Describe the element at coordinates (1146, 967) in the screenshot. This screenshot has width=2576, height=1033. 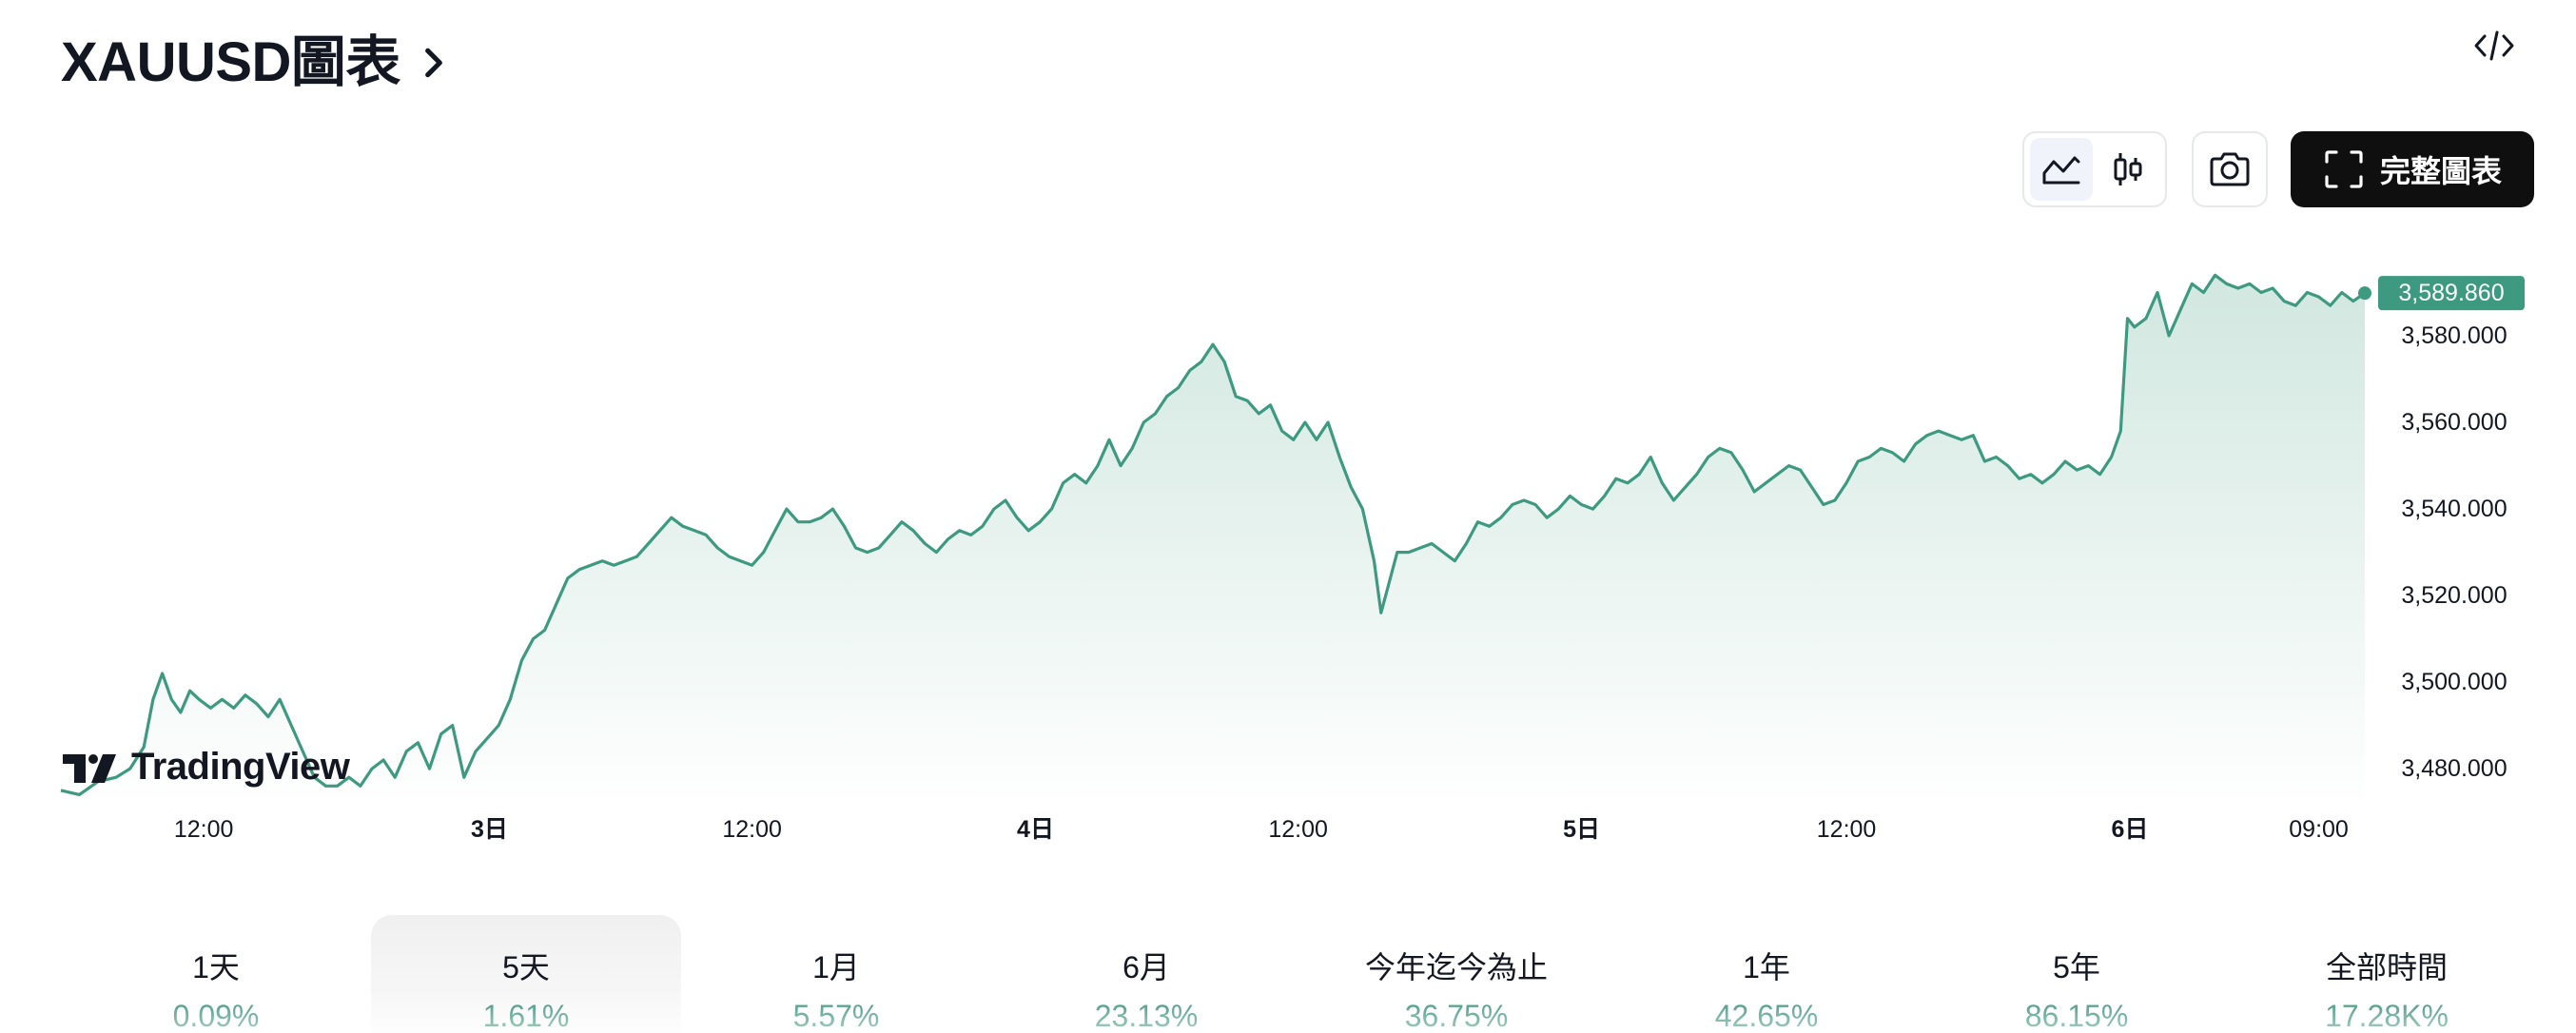
I see `period-label: 6月` at that location.